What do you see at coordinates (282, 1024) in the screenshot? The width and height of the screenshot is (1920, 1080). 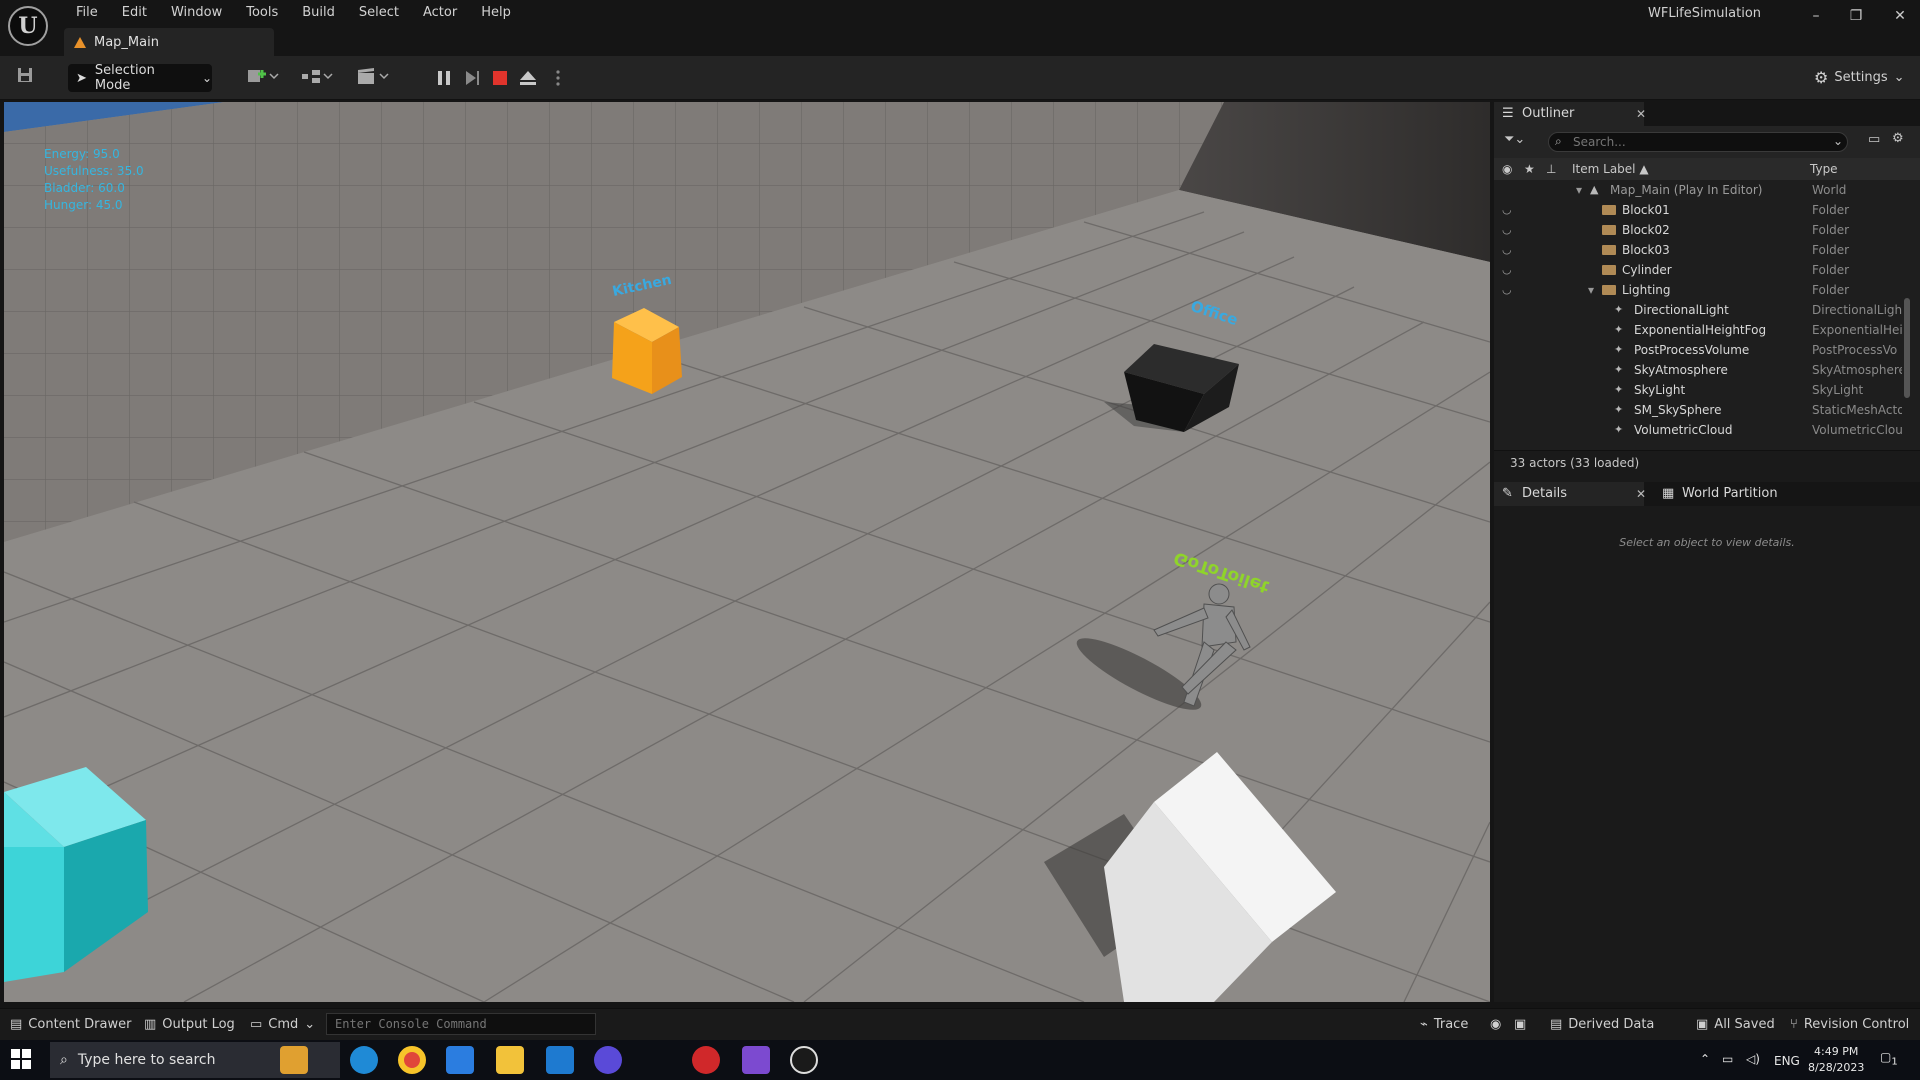 I see `cmd-dropdown: ▭ Cmd ⌄` at bounding box center [282, 1024].